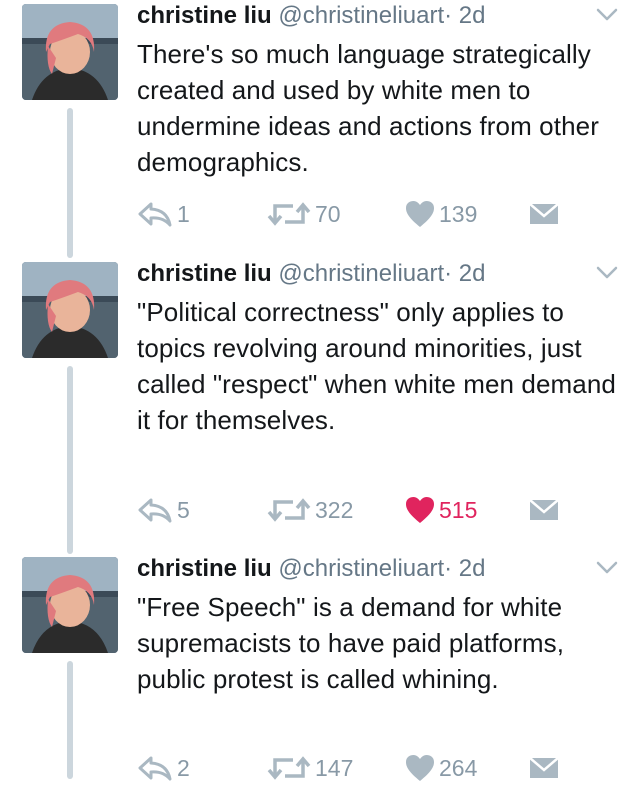  I want to click on retweet-button: 322, so click(310, 510).